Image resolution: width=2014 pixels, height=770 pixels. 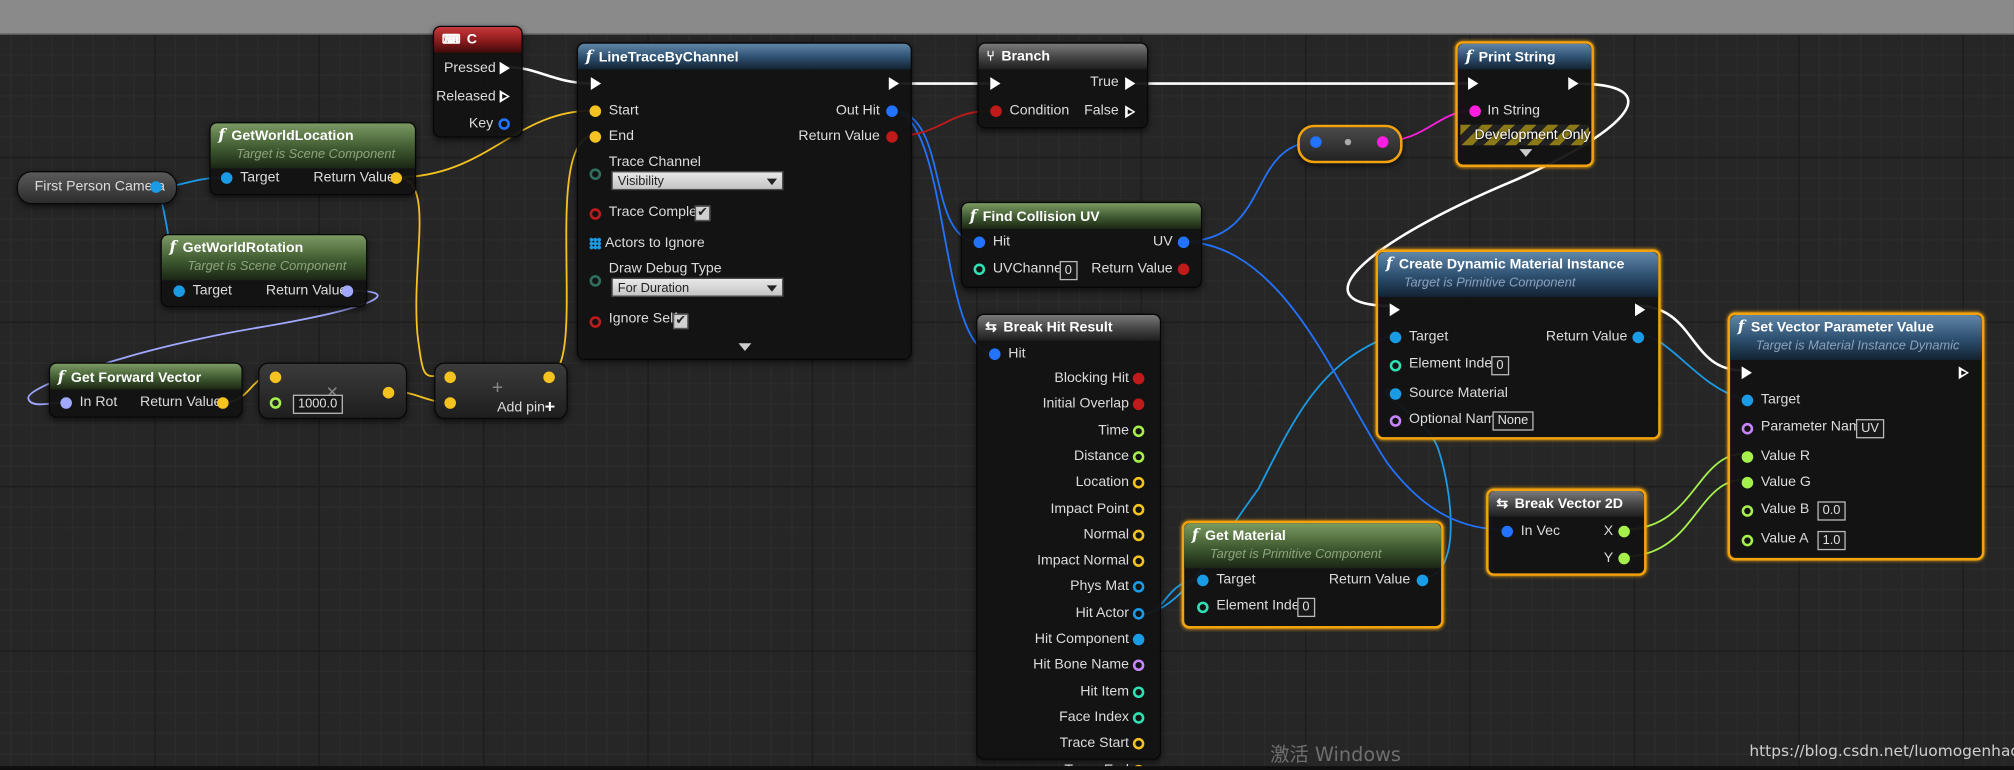 I want to click on value-r-pin, so click(x=1747, y=457).